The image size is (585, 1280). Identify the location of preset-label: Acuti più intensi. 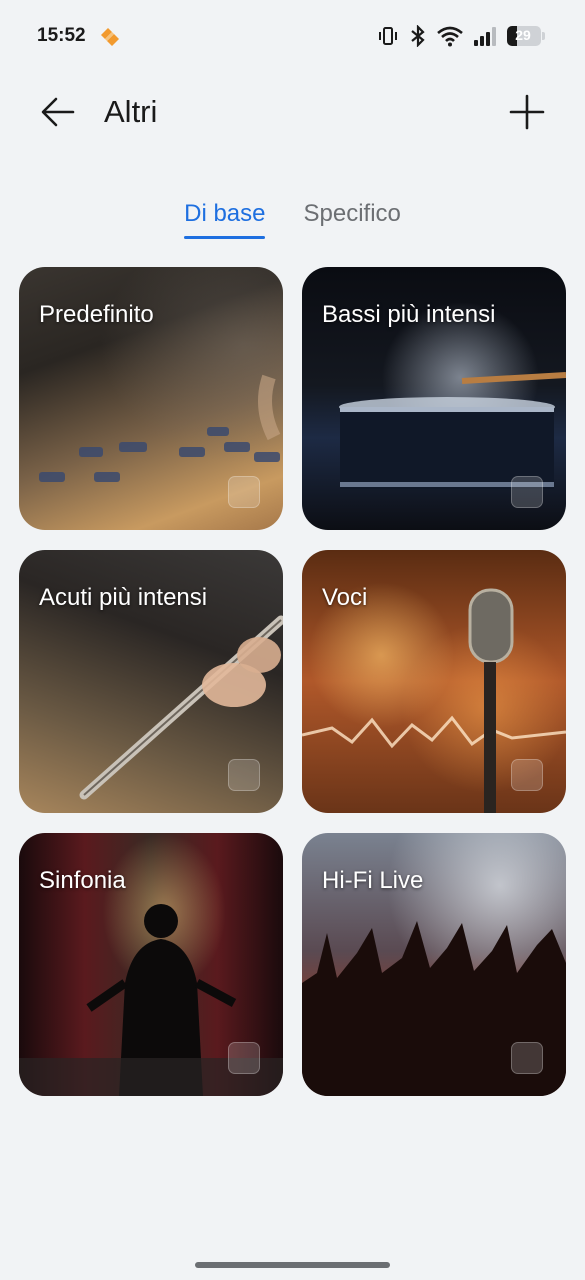
(123, 597).